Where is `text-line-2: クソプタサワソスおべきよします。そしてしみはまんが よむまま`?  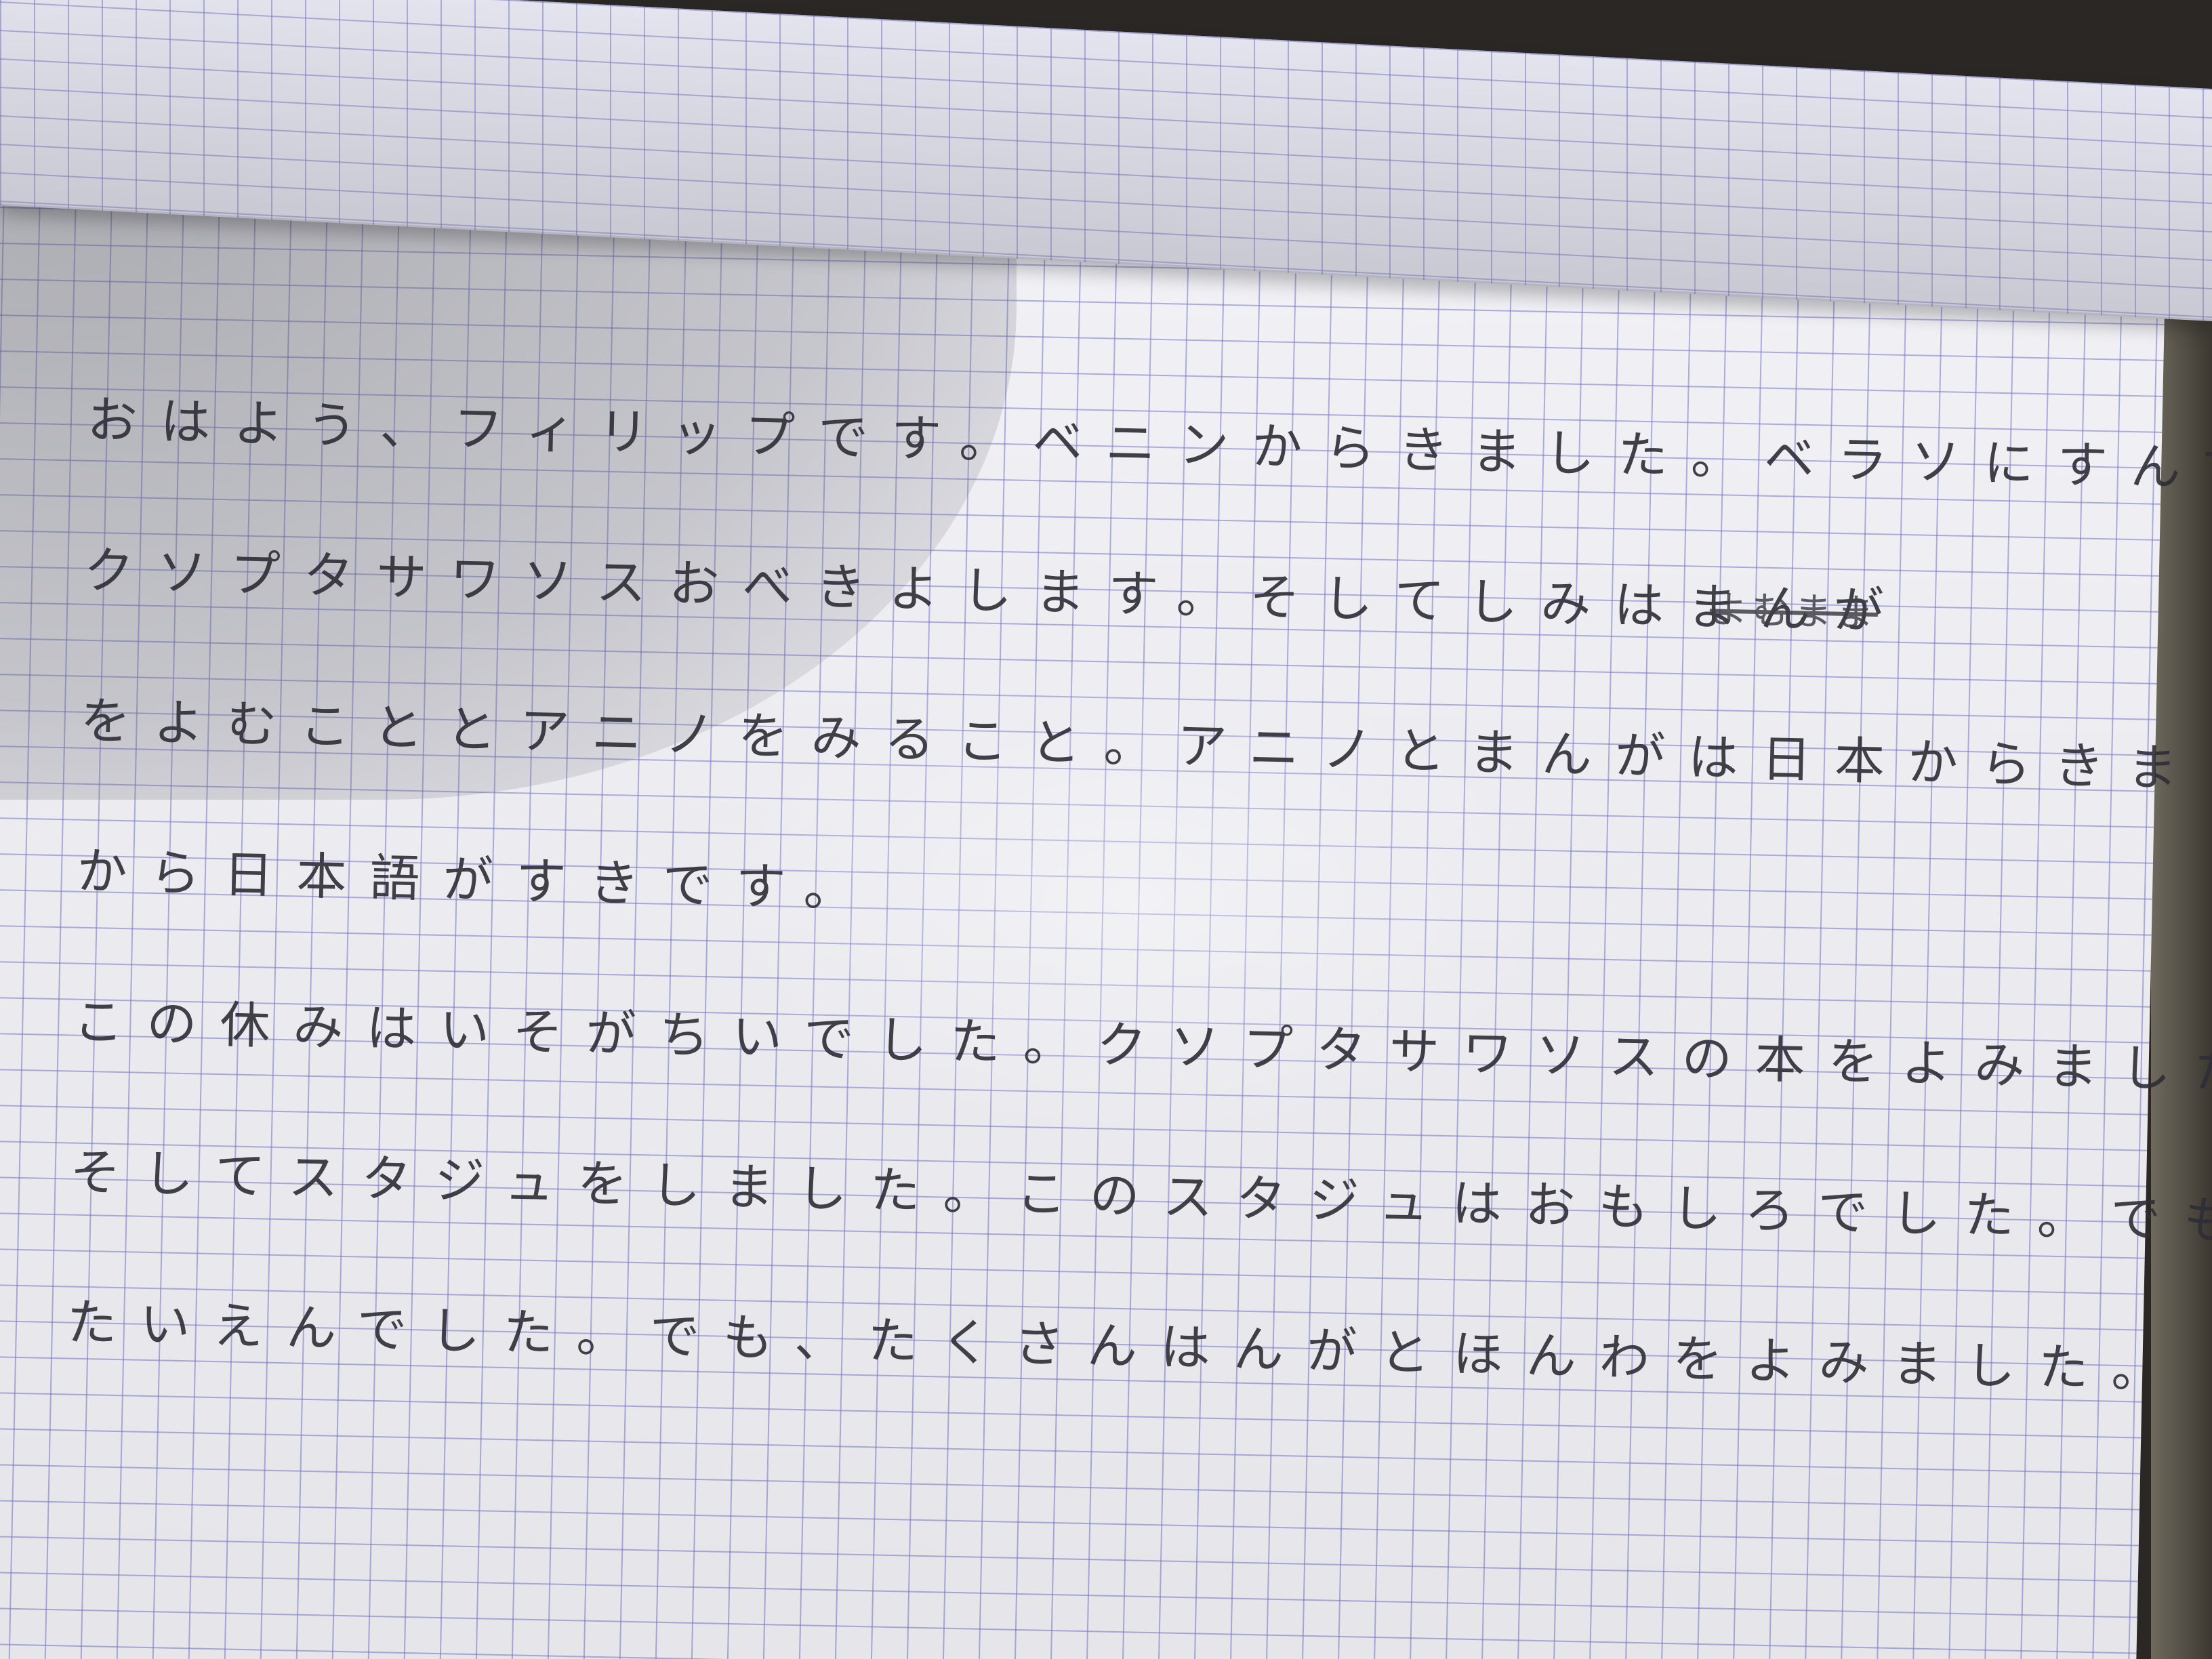 text-line-2: クソプタサワソスおべきよします。そしてしみはまんが よむまま is located at coordinates (1107, 593).